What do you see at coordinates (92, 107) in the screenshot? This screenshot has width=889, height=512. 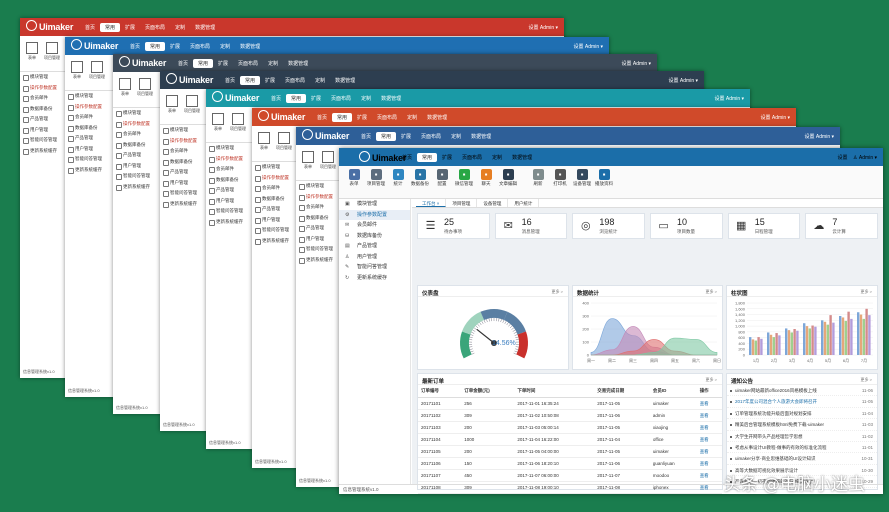 I see `sidebar-item: 操作参数配置` at bounding box center [92, 107].